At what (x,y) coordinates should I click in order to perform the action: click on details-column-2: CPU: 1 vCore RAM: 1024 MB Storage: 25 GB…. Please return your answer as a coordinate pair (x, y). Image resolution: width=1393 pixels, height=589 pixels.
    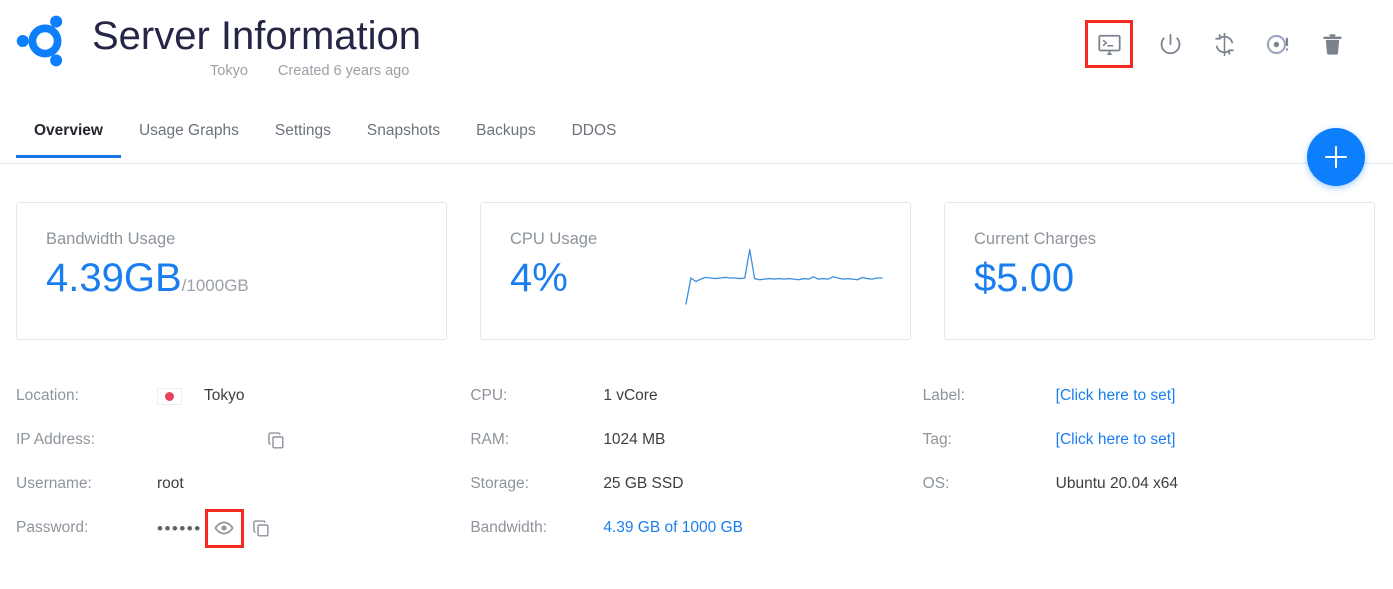
    Looking at the image, I should click on (696, 462).